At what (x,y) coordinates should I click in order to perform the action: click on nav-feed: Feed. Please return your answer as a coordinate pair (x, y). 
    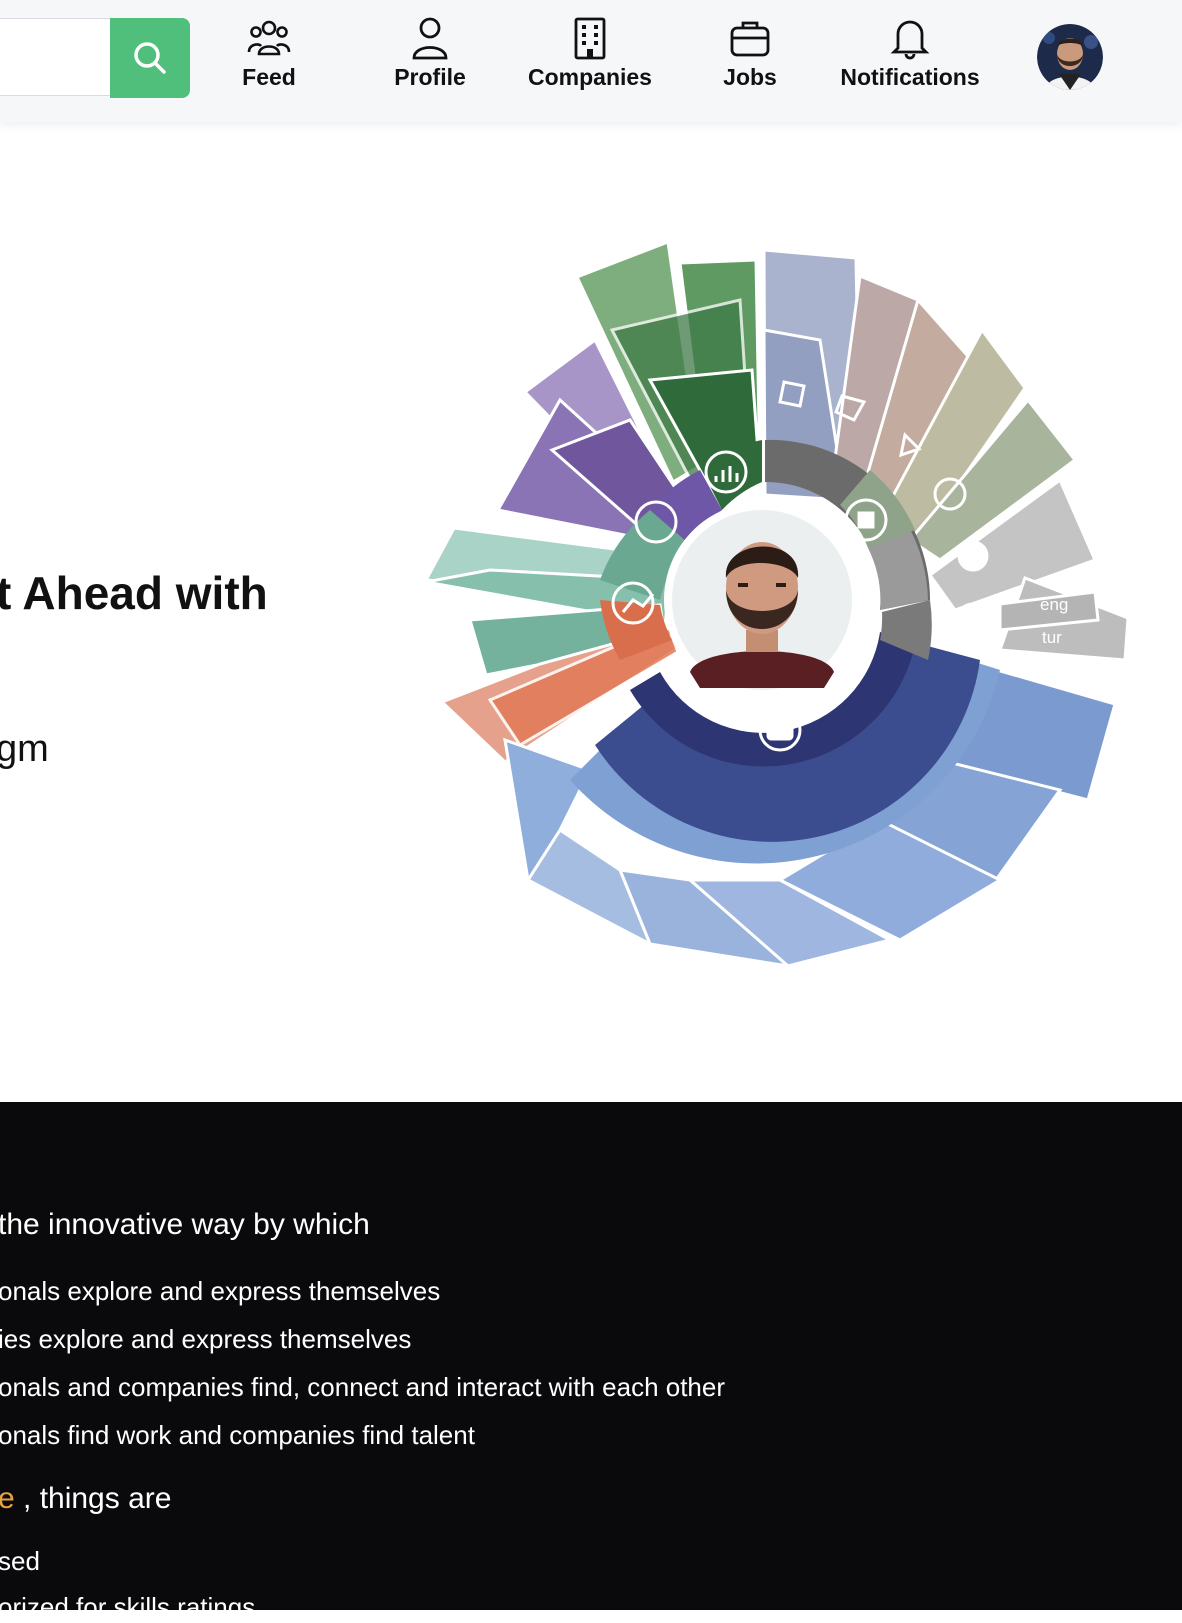
    Looking at the image, I should click on (269, 58).